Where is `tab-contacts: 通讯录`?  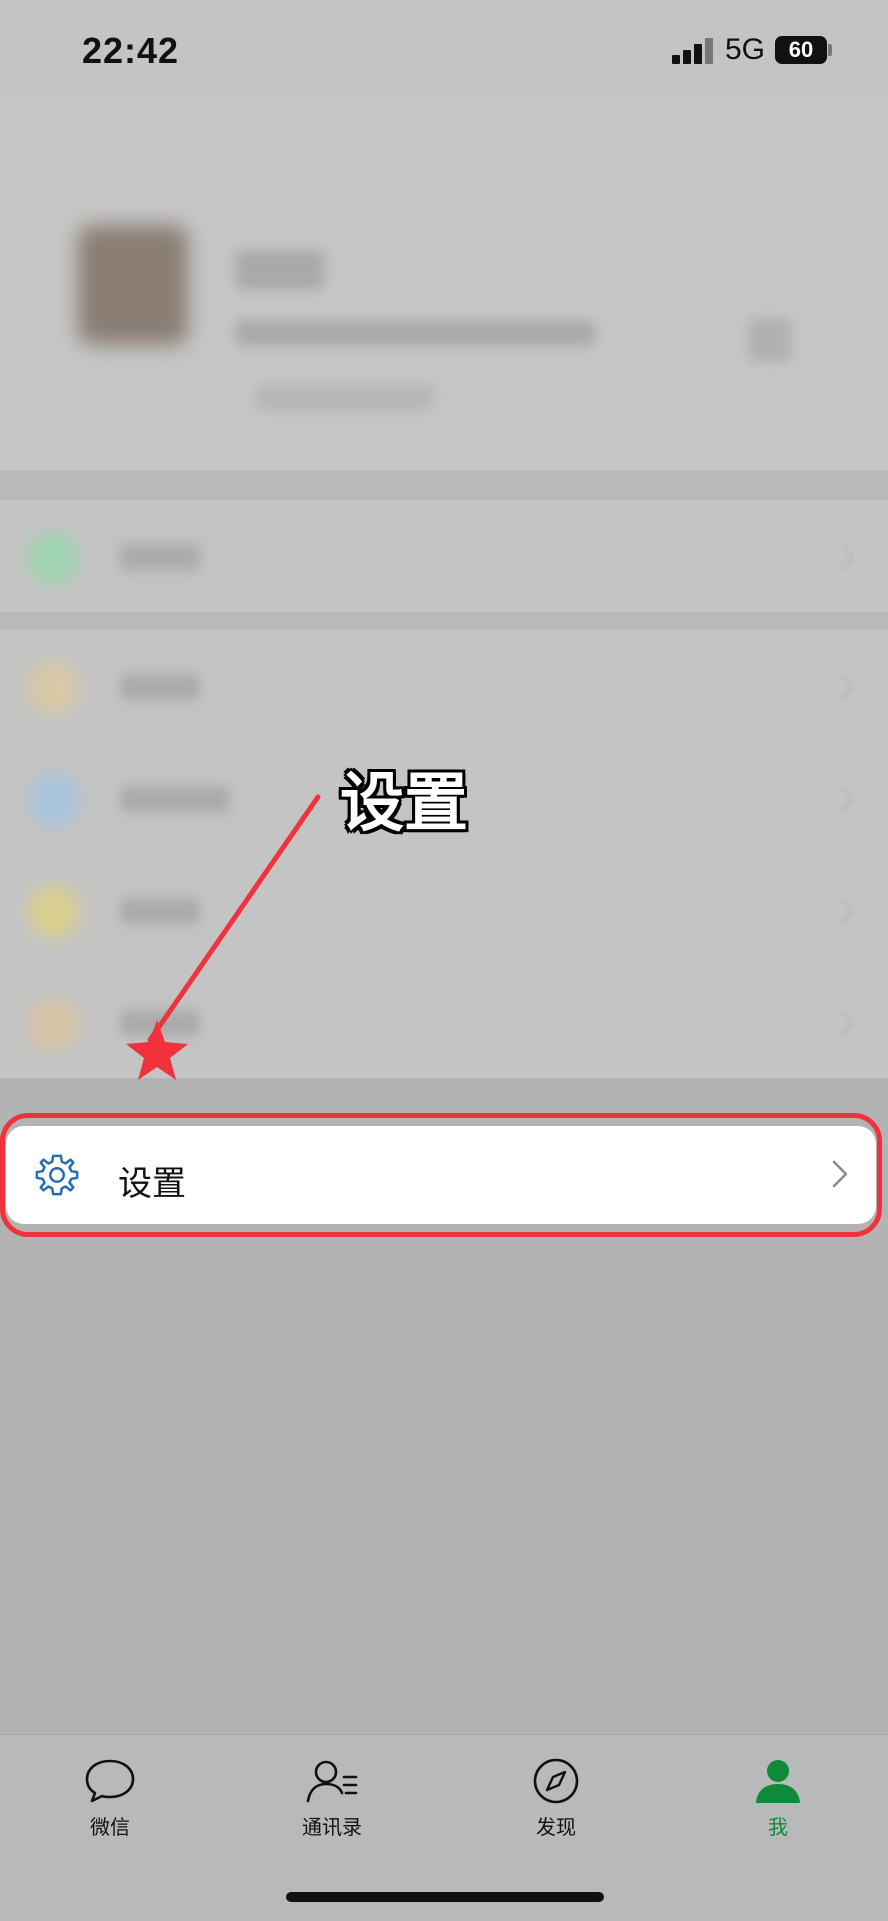
tab-contacts: 通讯录 is located at coordinates (332, 1798).